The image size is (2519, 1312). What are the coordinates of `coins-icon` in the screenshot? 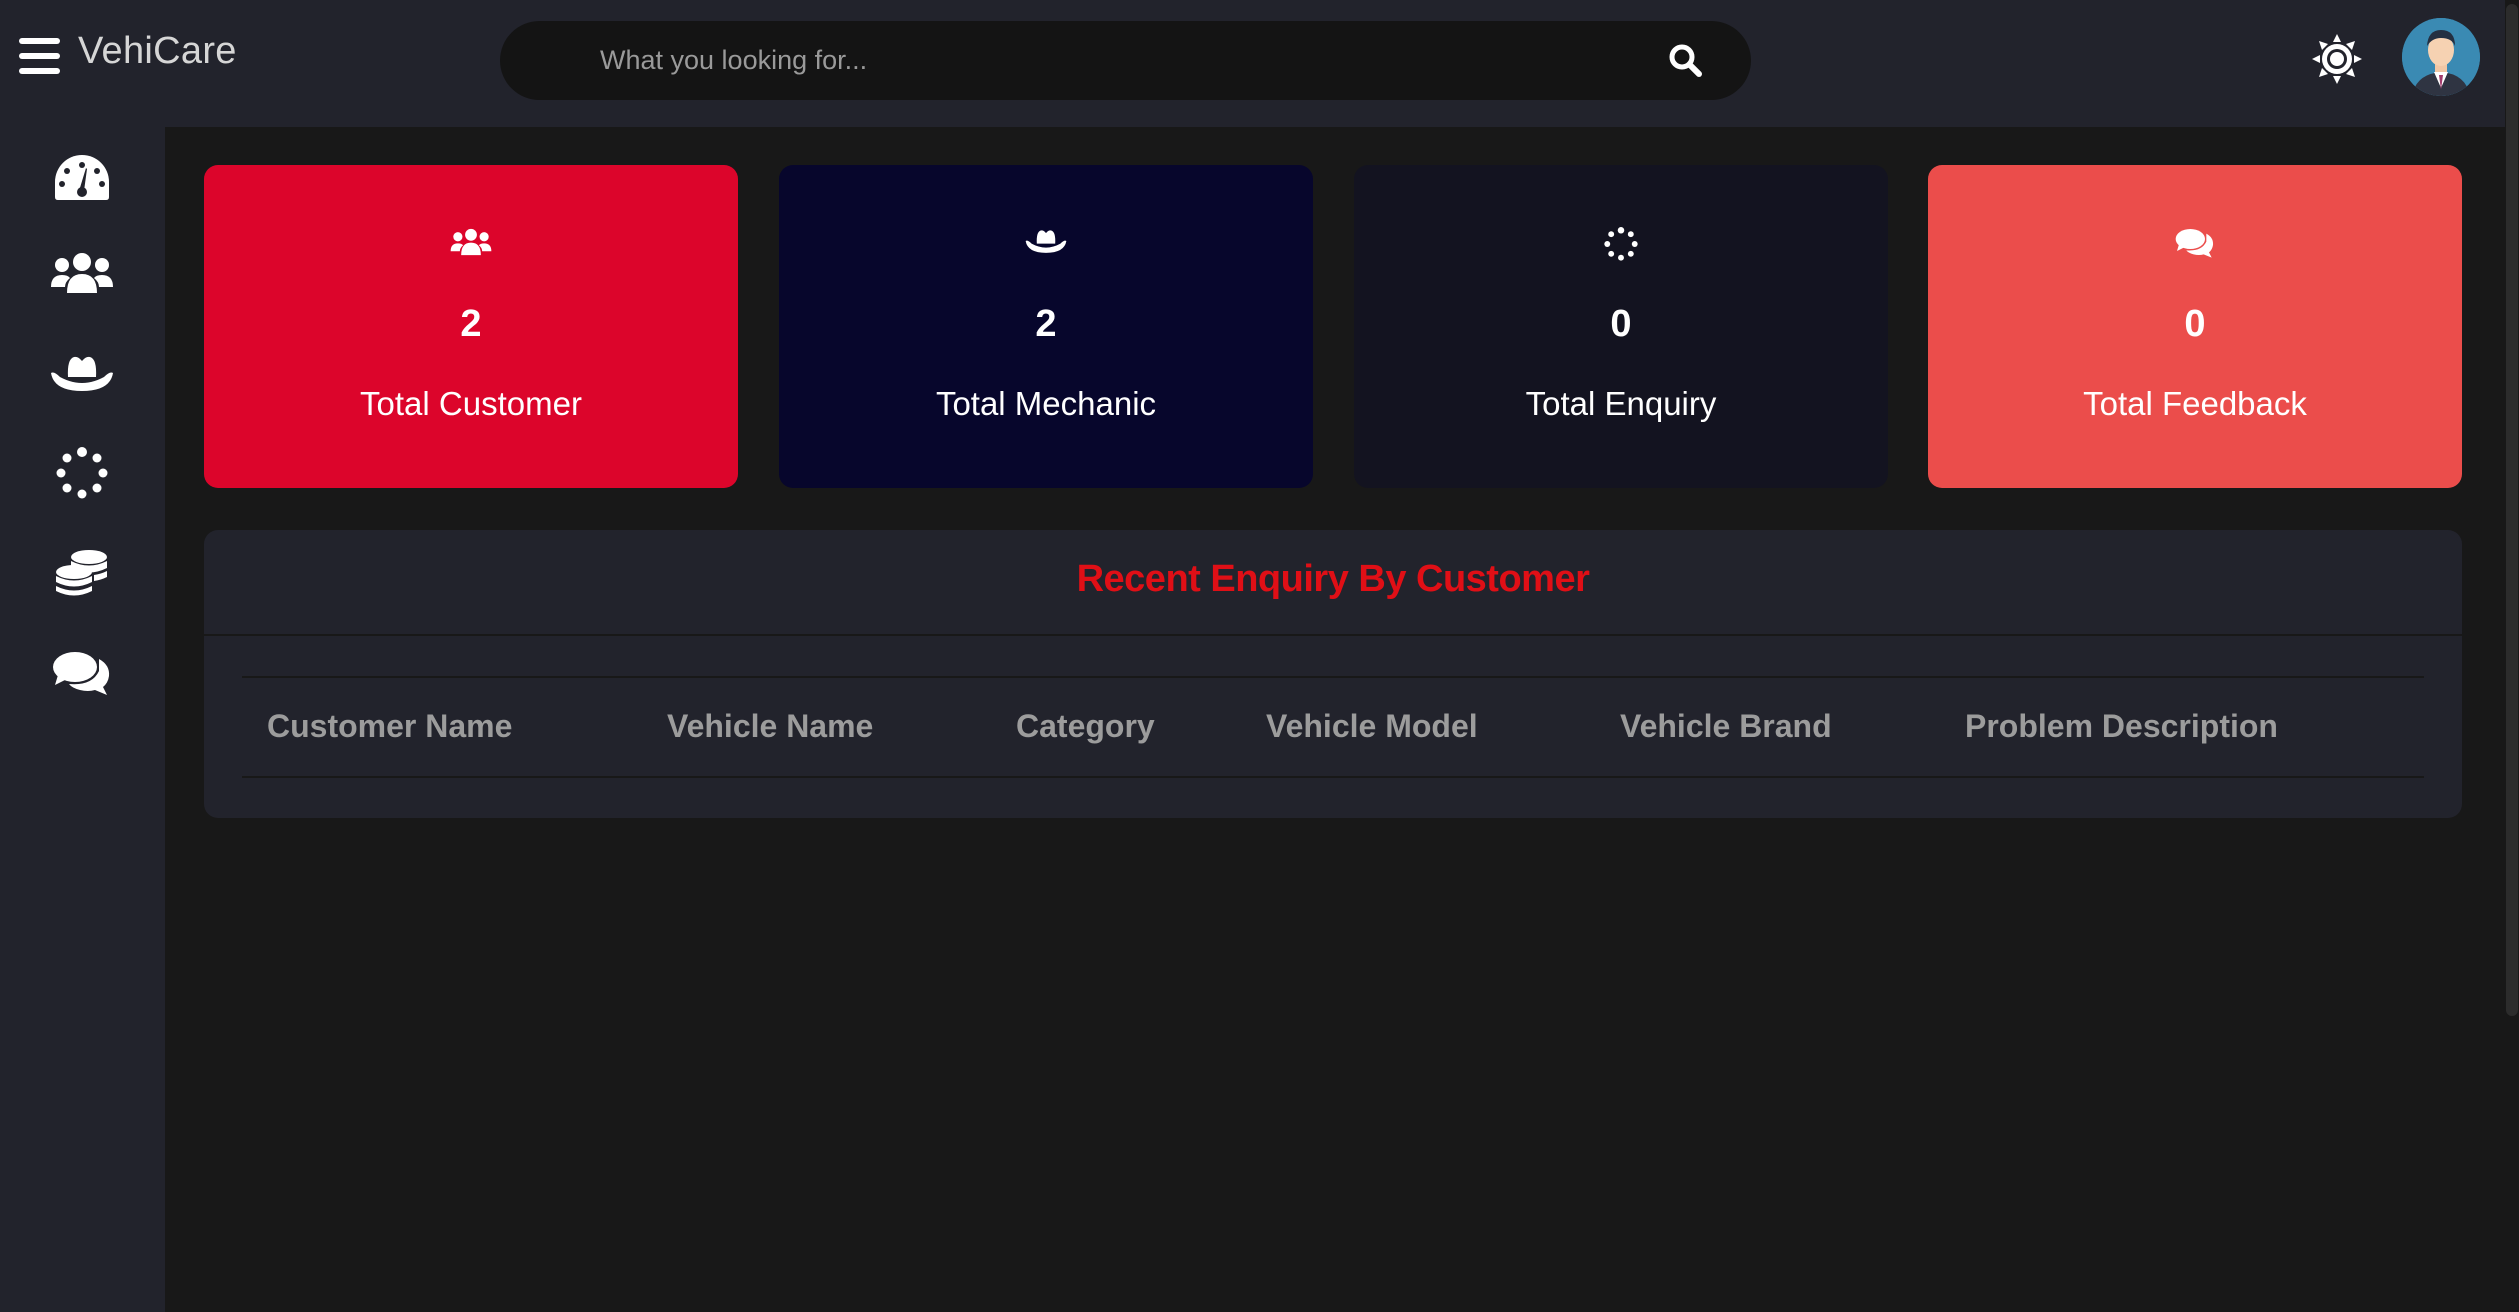 It's located at (81, 573).